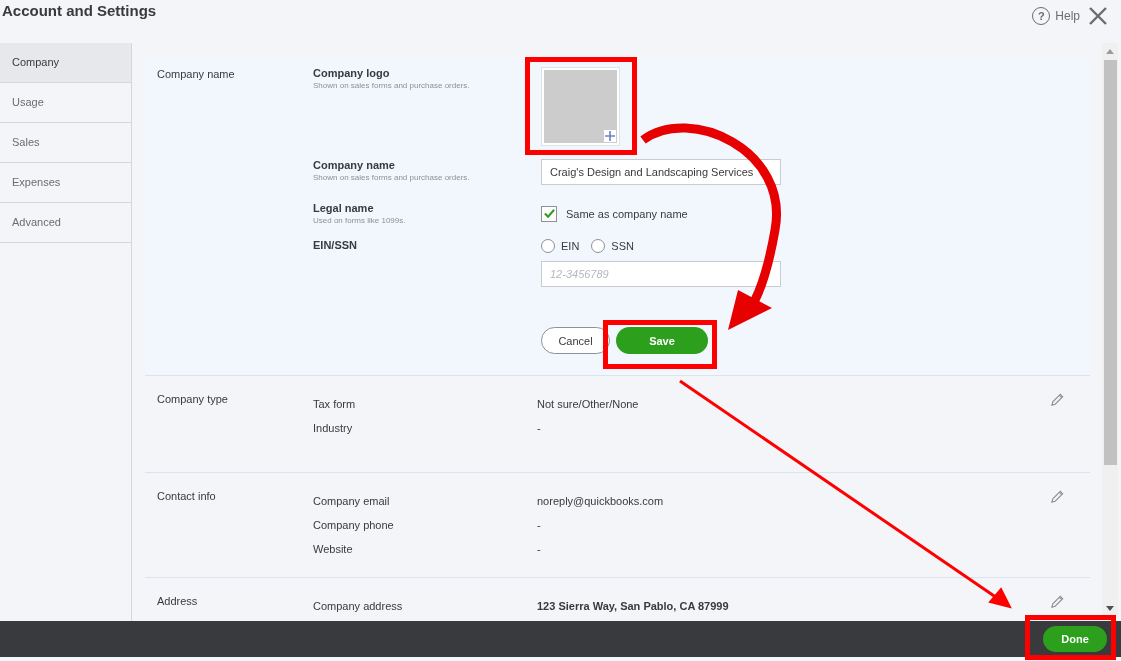 This screenshot has height=661, width=1121. What do you see at coordinates (580, 106) in the screenshot?
I see `logo-upload` at bounding box center [580, 106].